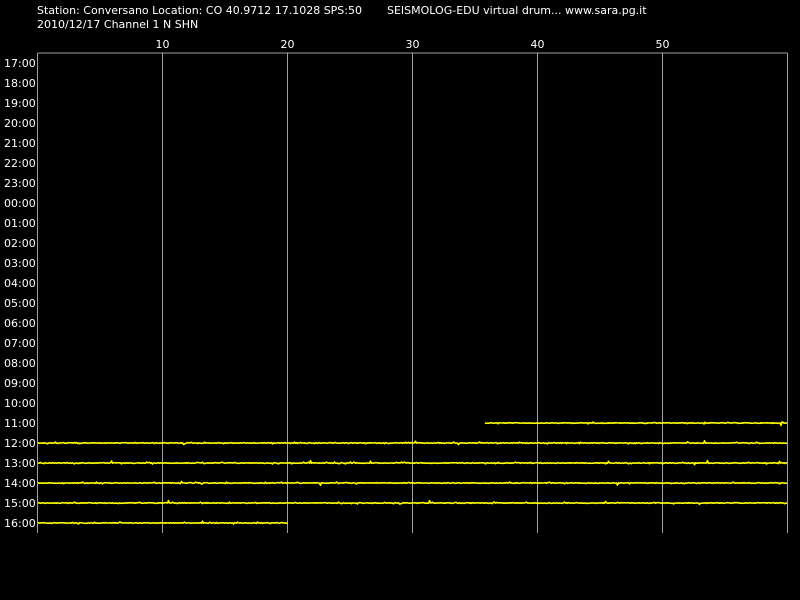 The image size is (800, 600). I want to click on row-label: 07:00, so click(20, 343).